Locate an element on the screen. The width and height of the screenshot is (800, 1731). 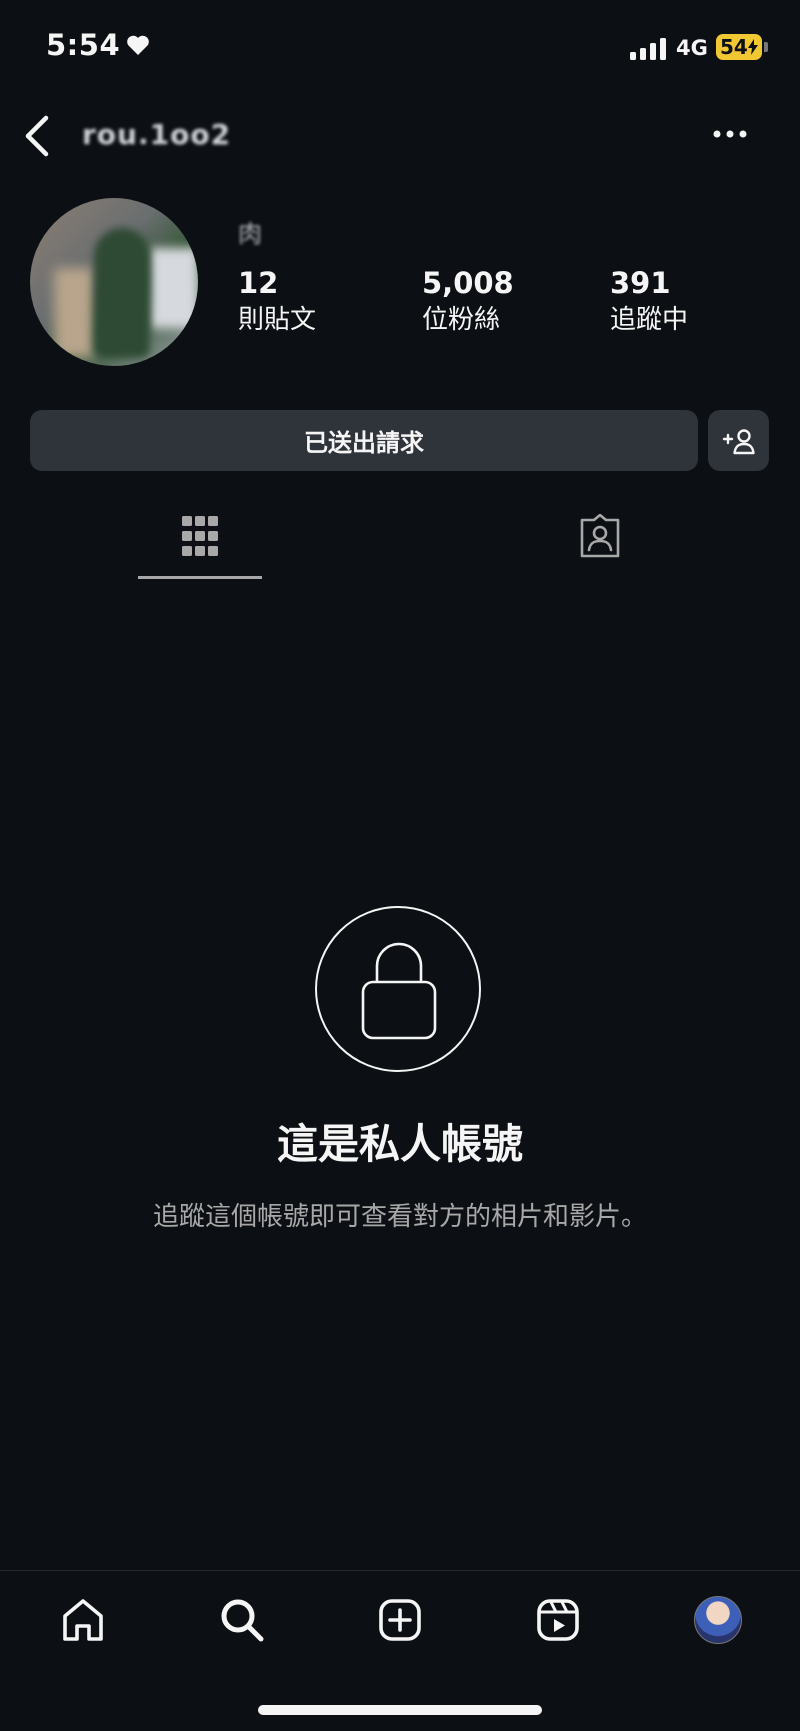
stat-posts: 12 則貼文 is located at coordinates (277, 302).